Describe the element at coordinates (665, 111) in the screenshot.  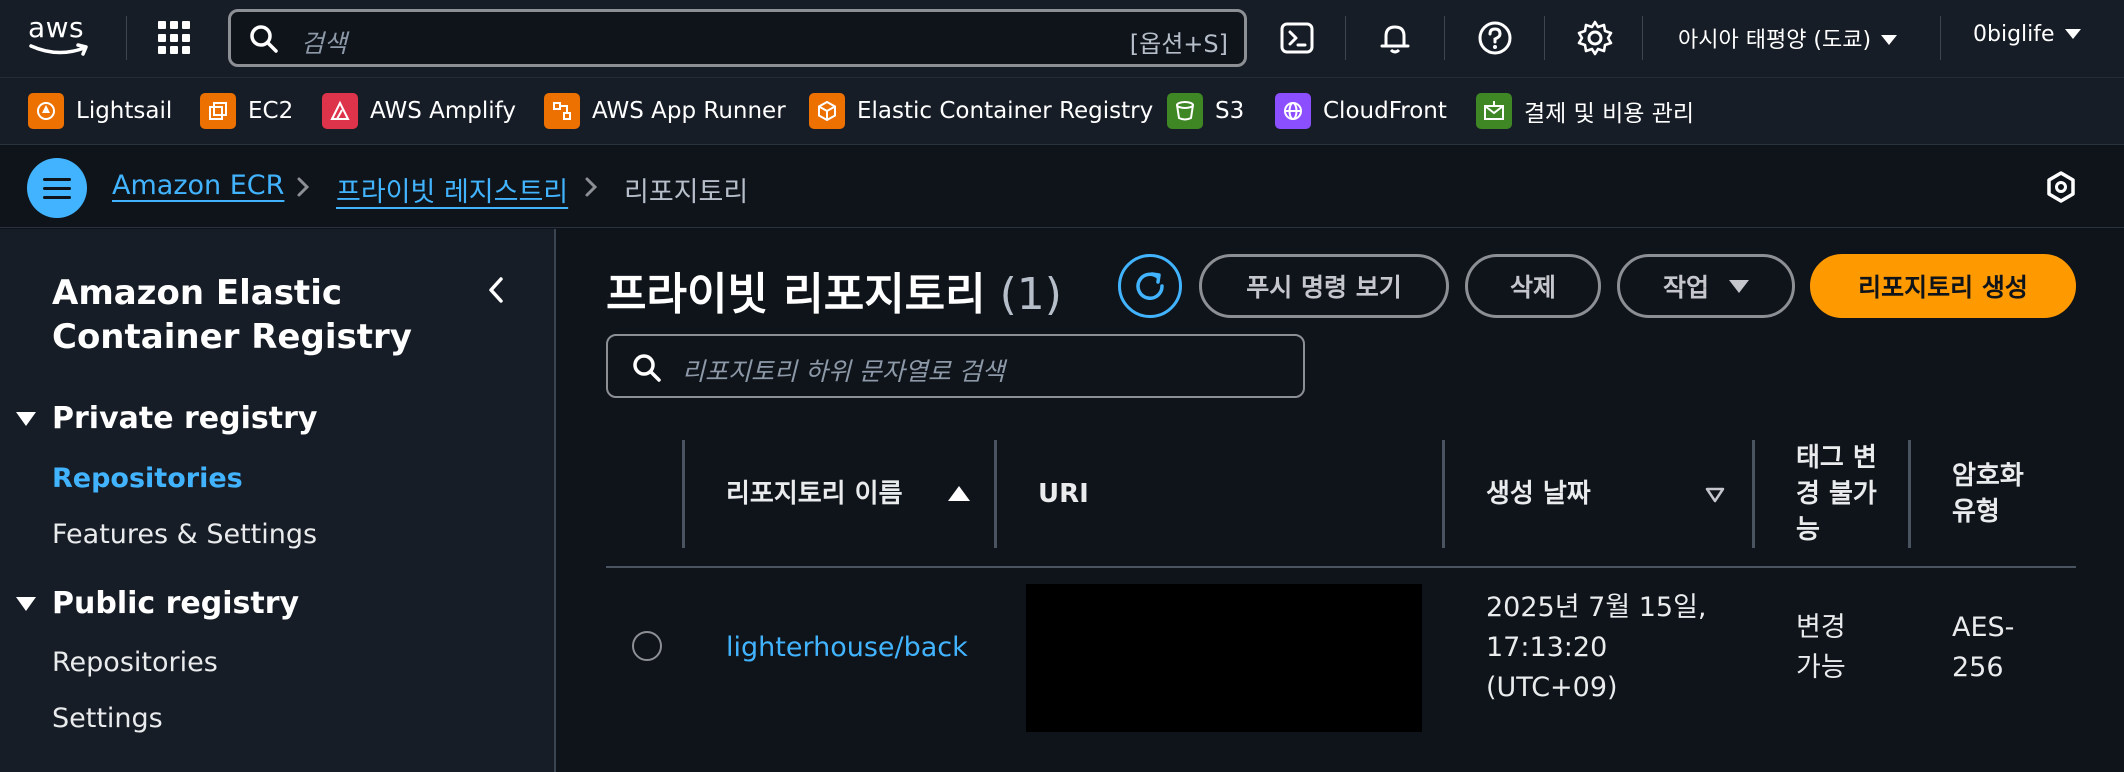
I see `favorite-app-runner: AWS App Runner` at that location.